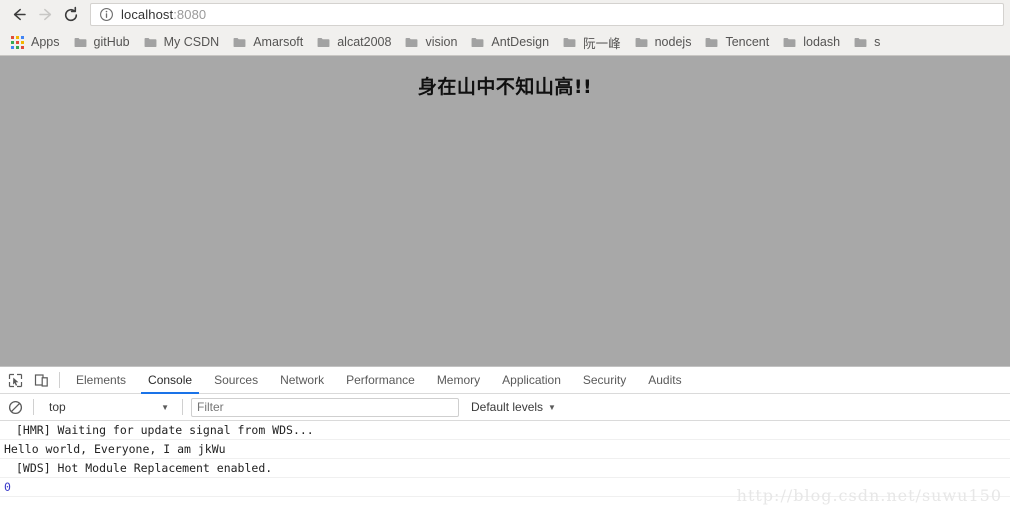  I want to click on bookmark-item: lodash, so click(811, 42).